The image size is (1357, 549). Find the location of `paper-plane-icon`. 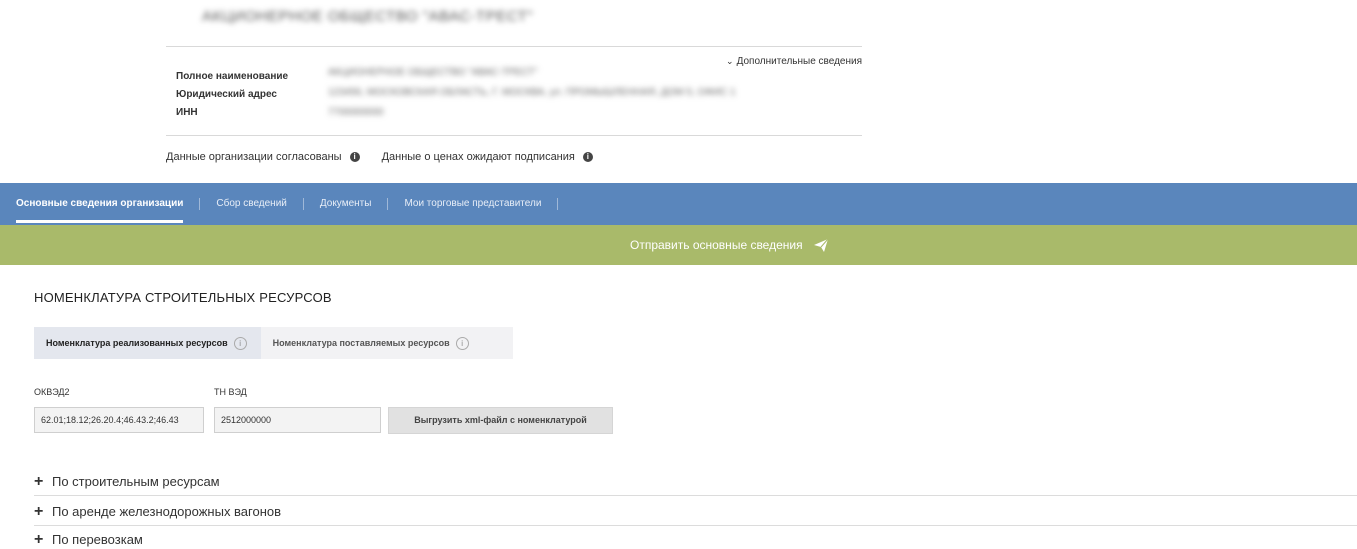

paper-plane-icon is located at coordinates (820, 245).